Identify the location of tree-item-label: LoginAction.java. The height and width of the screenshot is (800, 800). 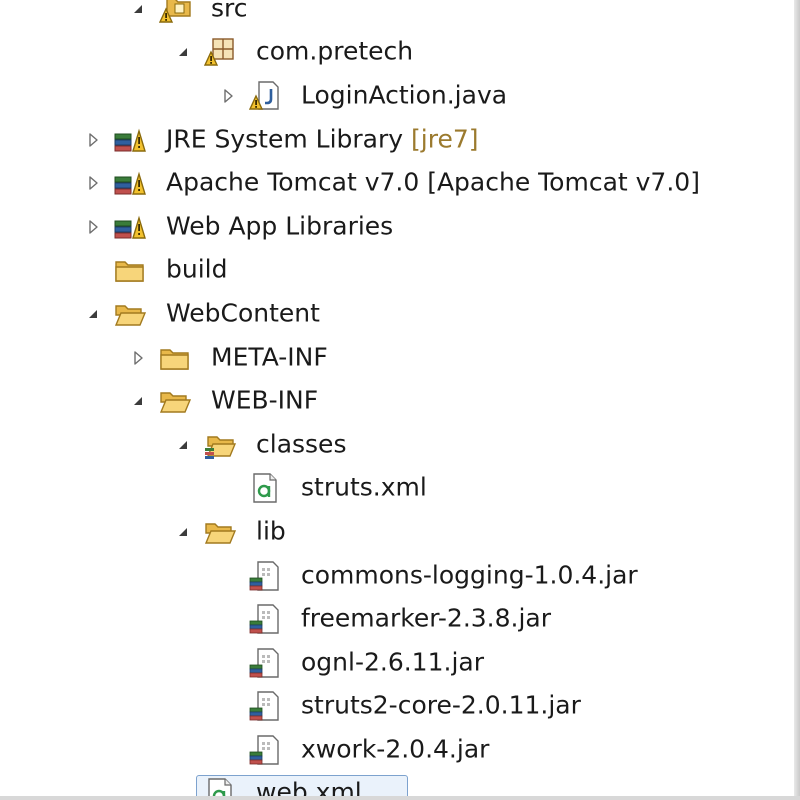
(404, 95).